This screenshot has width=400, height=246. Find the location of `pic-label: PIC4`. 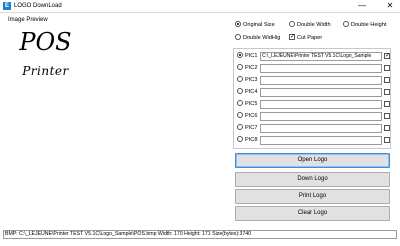

pic-label: PIC4 is located at coordinates (251, 92).